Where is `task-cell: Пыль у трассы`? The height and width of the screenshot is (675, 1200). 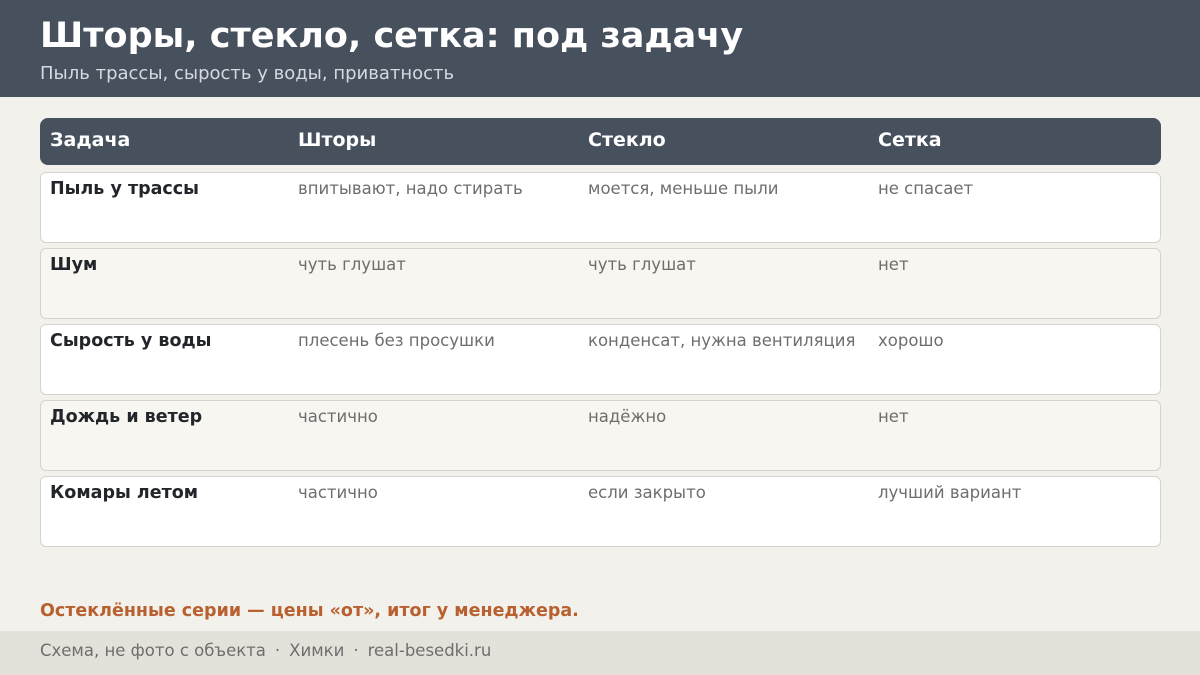
task-cell: Пыль у трассы is located at coordinates (124, 189).